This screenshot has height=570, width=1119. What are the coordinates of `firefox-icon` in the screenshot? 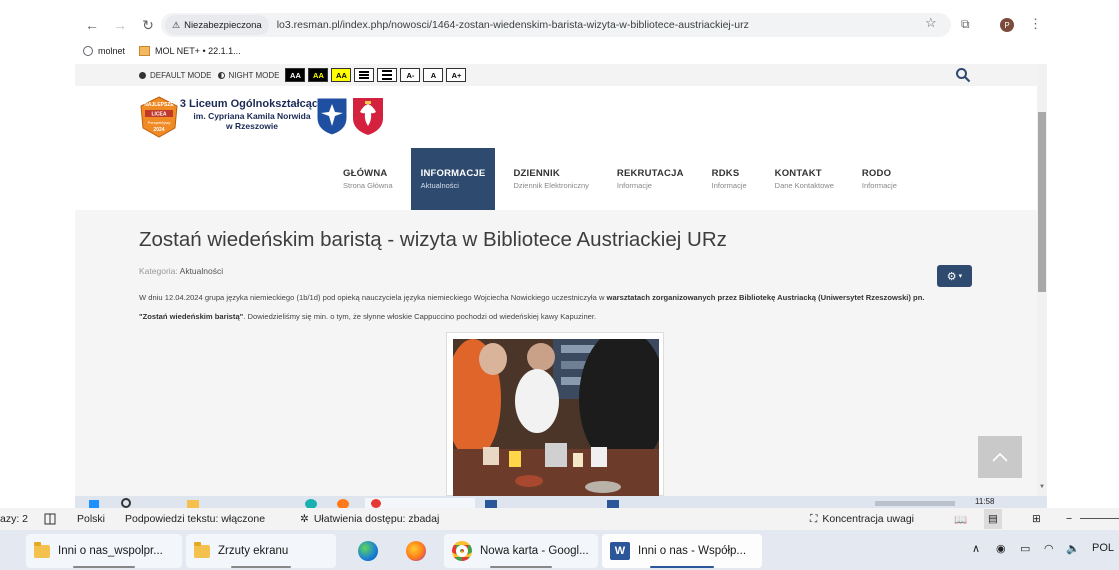 It's located at (416, 551).